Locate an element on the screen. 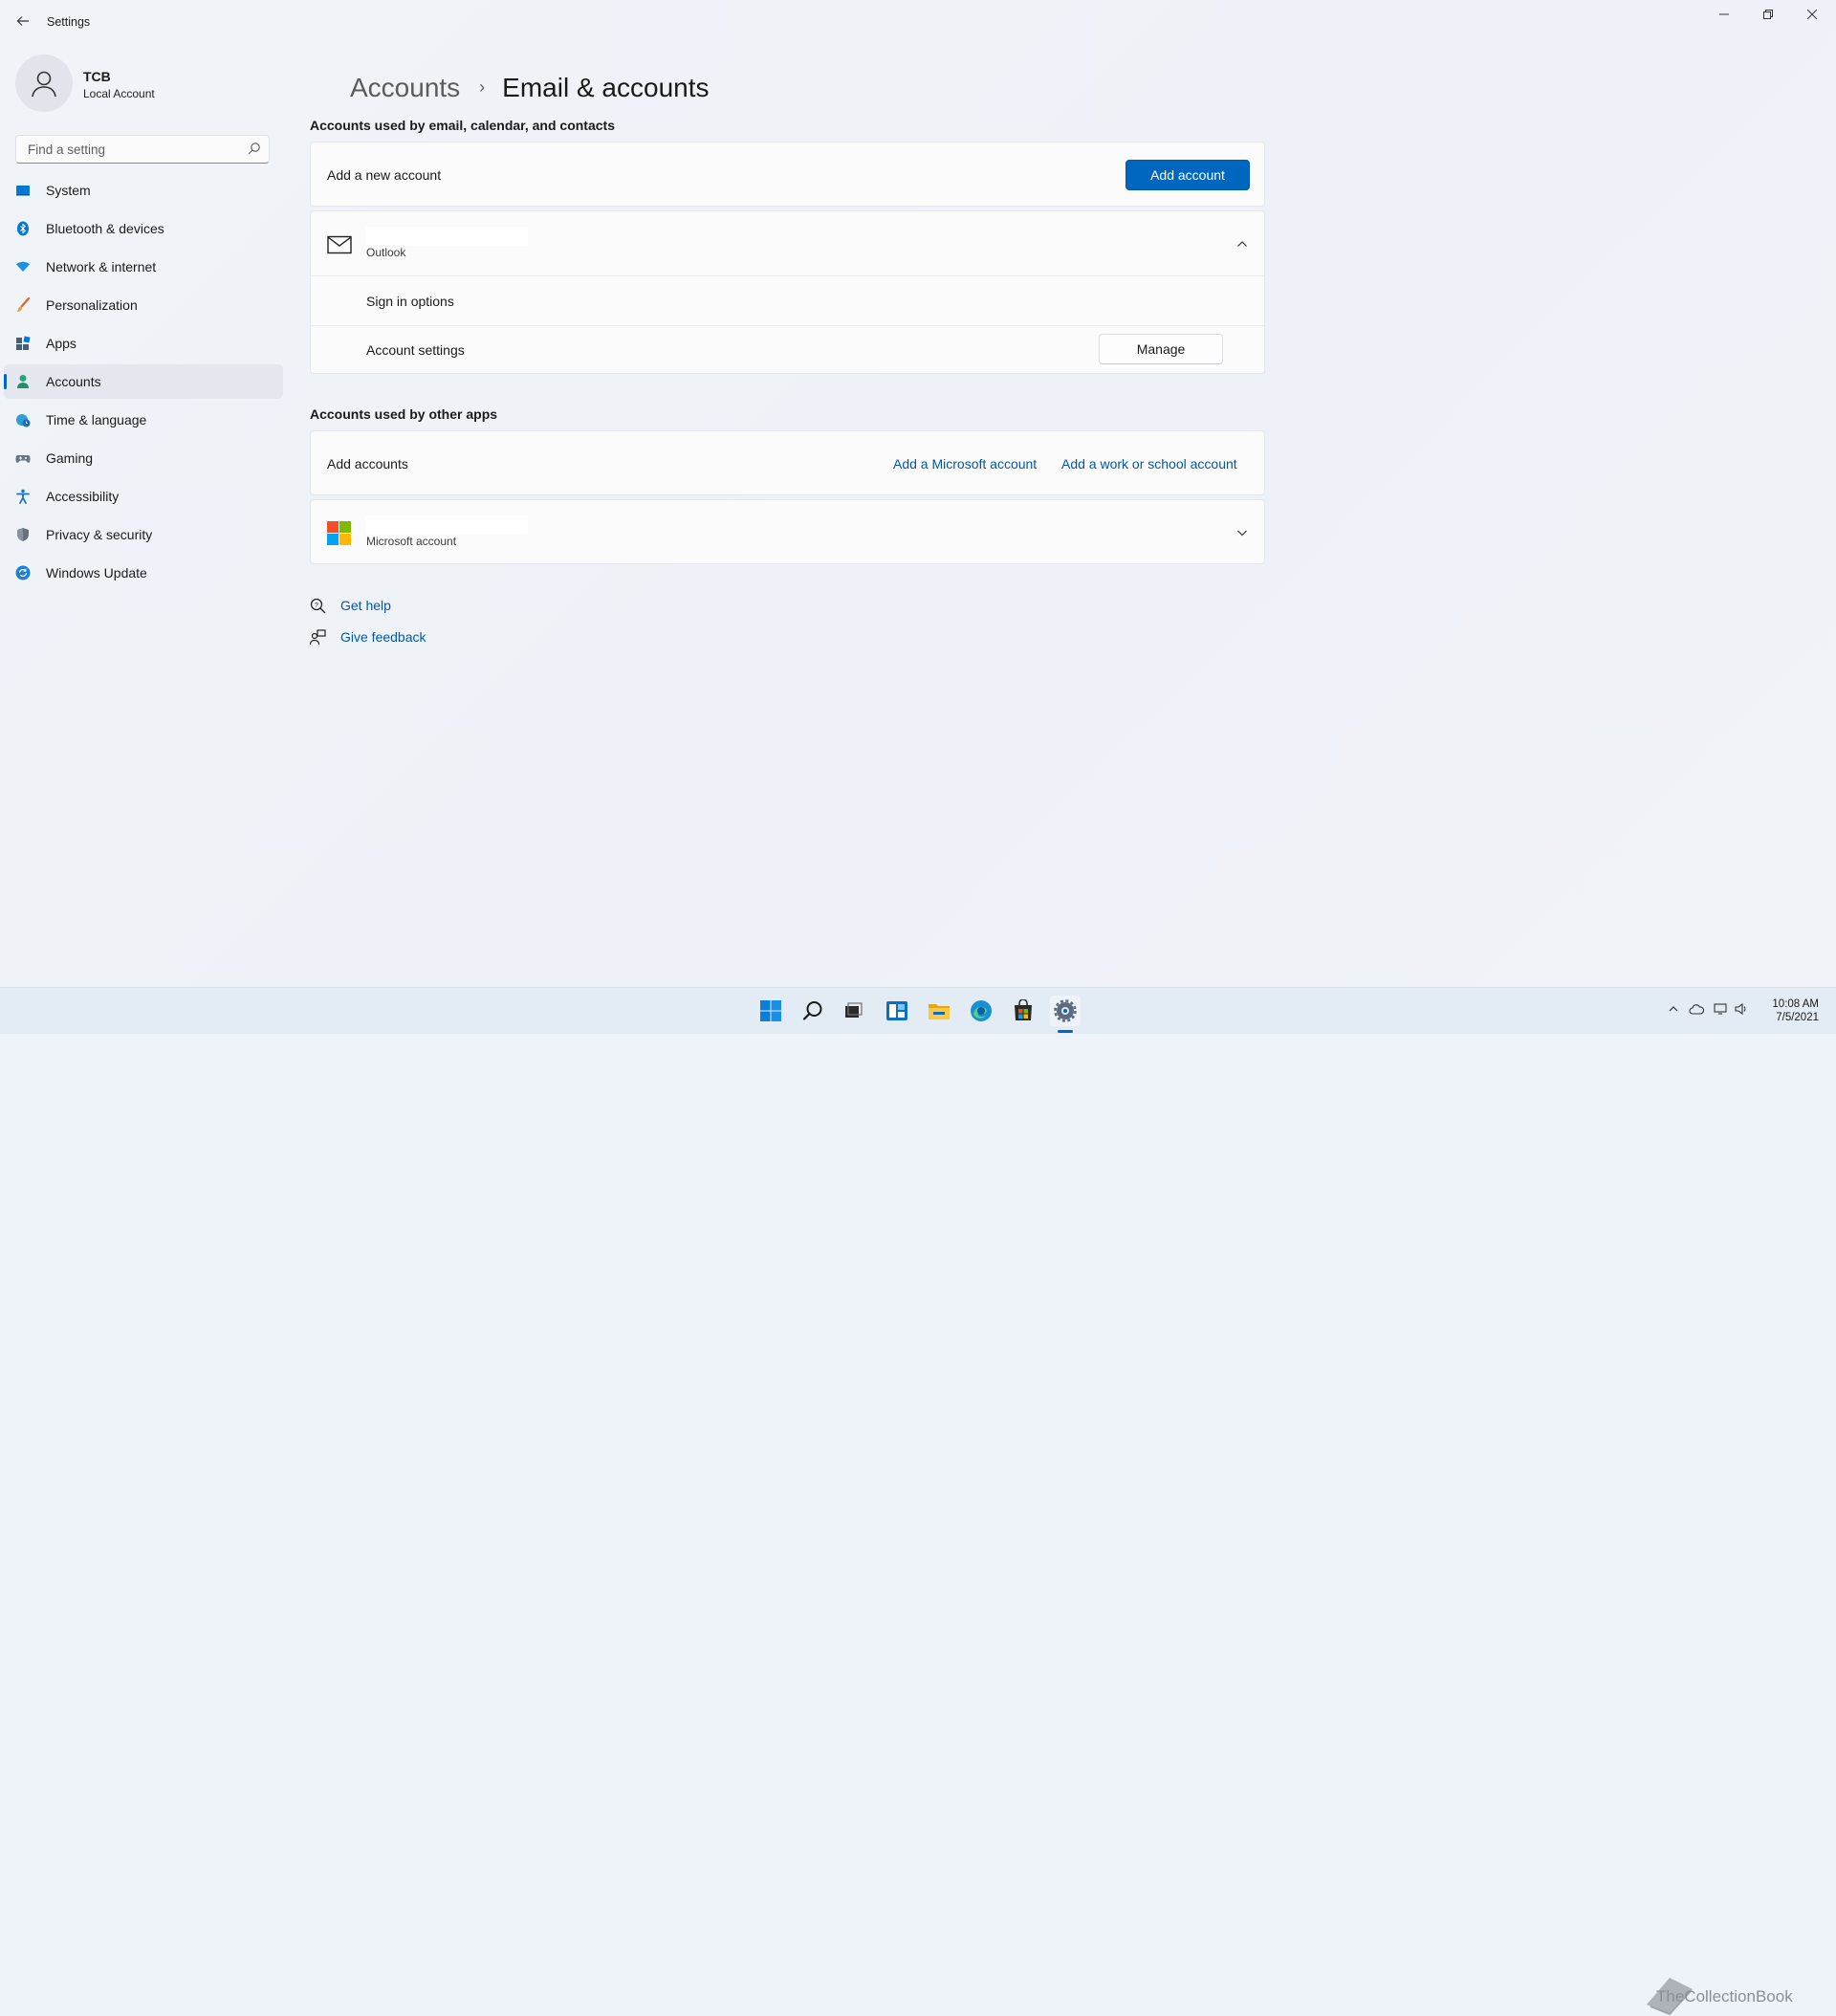  title-bar: Settings is located at coordinates (918, 23).